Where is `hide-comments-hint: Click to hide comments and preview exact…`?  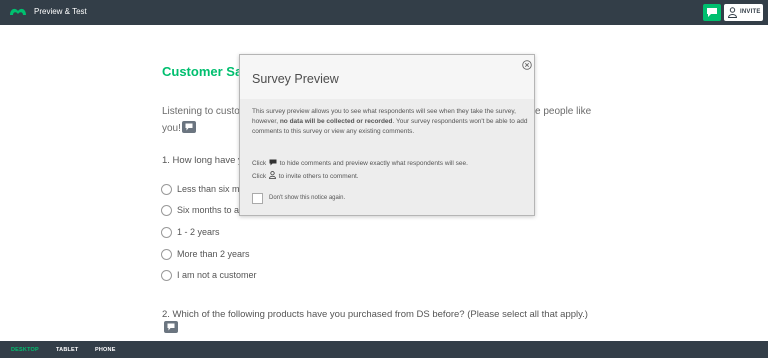 hide-comments-hint: Click to hide comments and preview exact… is located at coordinates (360, 163).